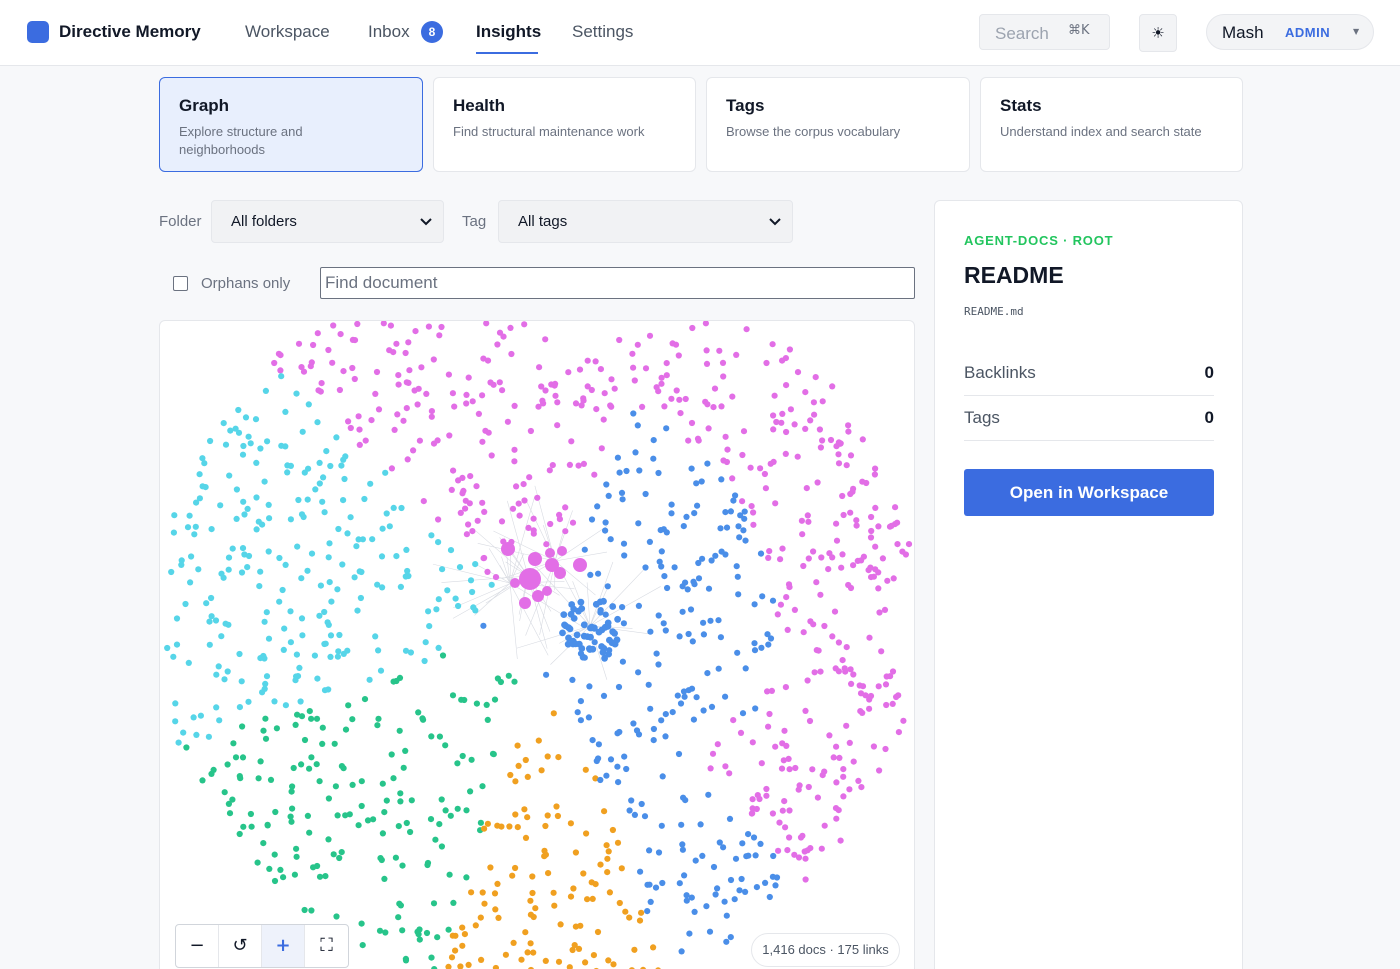 The height and width of the screenshot is (969, 1400). What do you see at coordinates (1089, 492) in the screenshot?
I see `open-in-workspace-button: Open in Workspace` at bounding box center [1089, 492].